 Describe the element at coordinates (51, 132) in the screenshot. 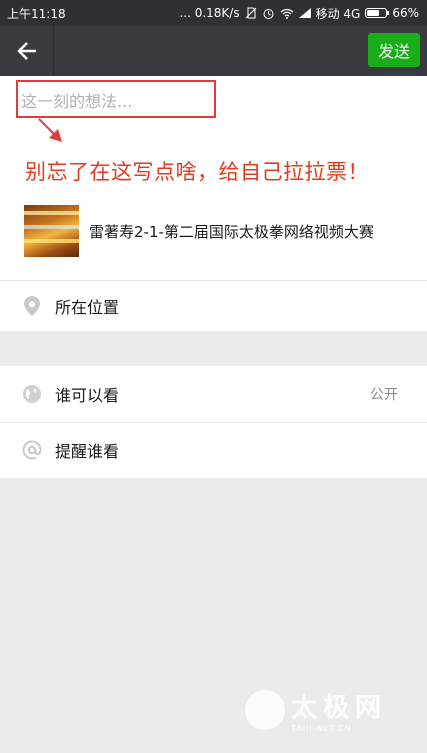

I see `red-arrow-icon` at that location.